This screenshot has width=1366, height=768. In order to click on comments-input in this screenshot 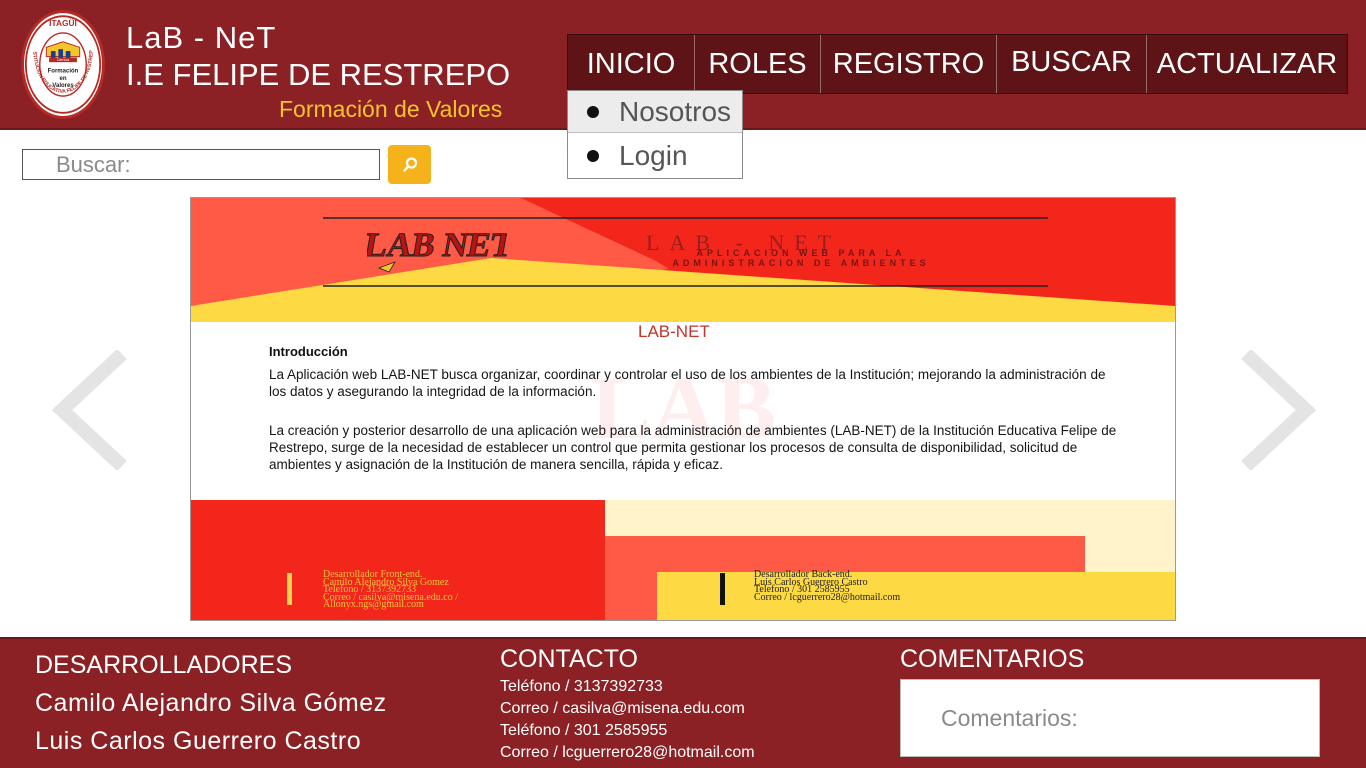, I will do `click(1110, 718)`.